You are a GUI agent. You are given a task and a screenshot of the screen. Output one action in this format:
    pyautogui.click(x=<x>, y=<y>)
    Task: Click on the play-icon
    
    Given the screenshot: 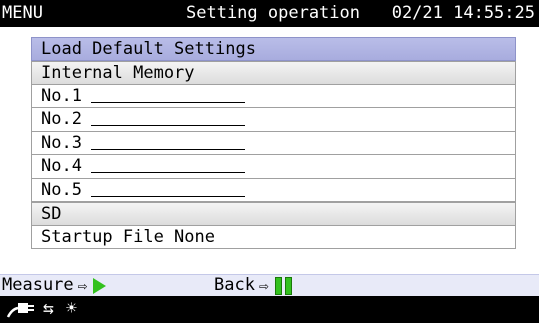 What is the action you would take?
    pyautogui.click(x=100, y=285)
    